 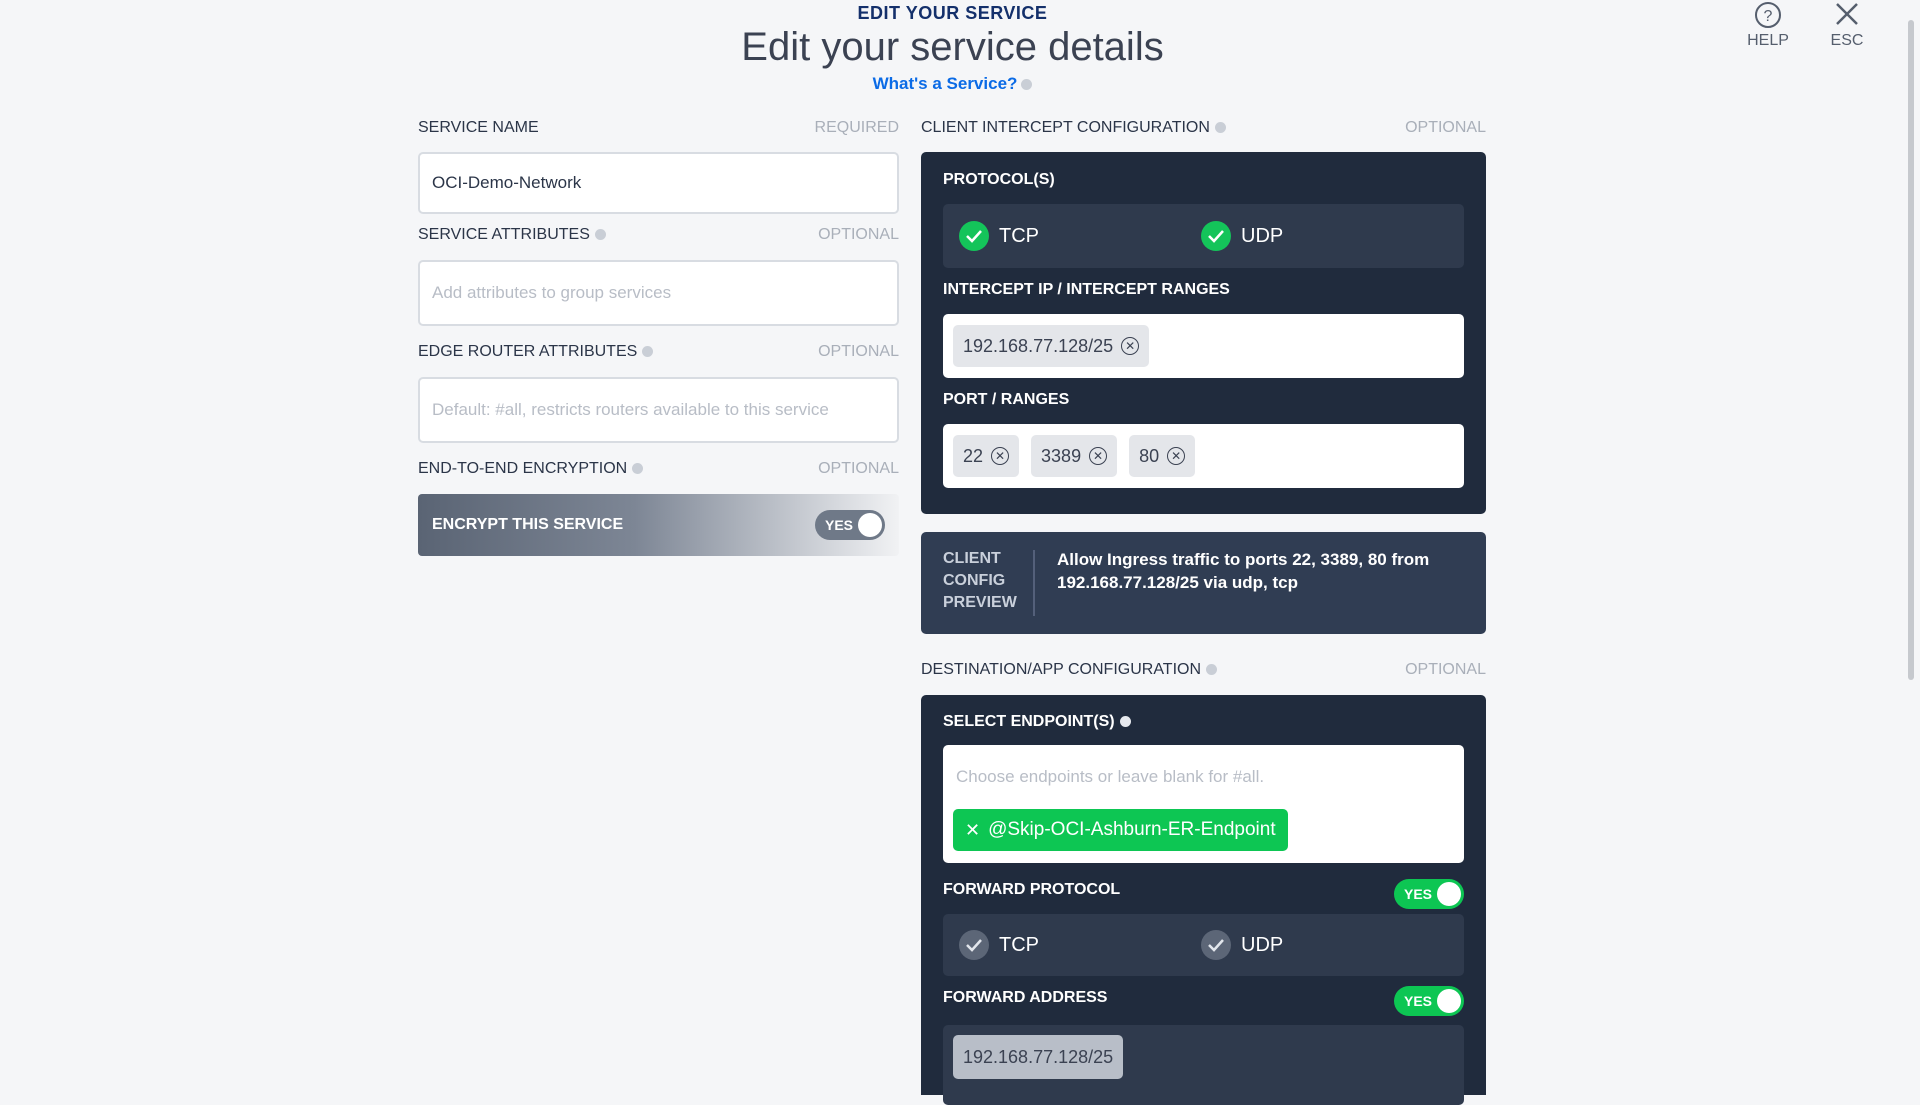 What do you see at coordinates (1262, 235) in the screenshot?
I see `protocol-udp-label: UDP` at bounding box center [1262, 235].